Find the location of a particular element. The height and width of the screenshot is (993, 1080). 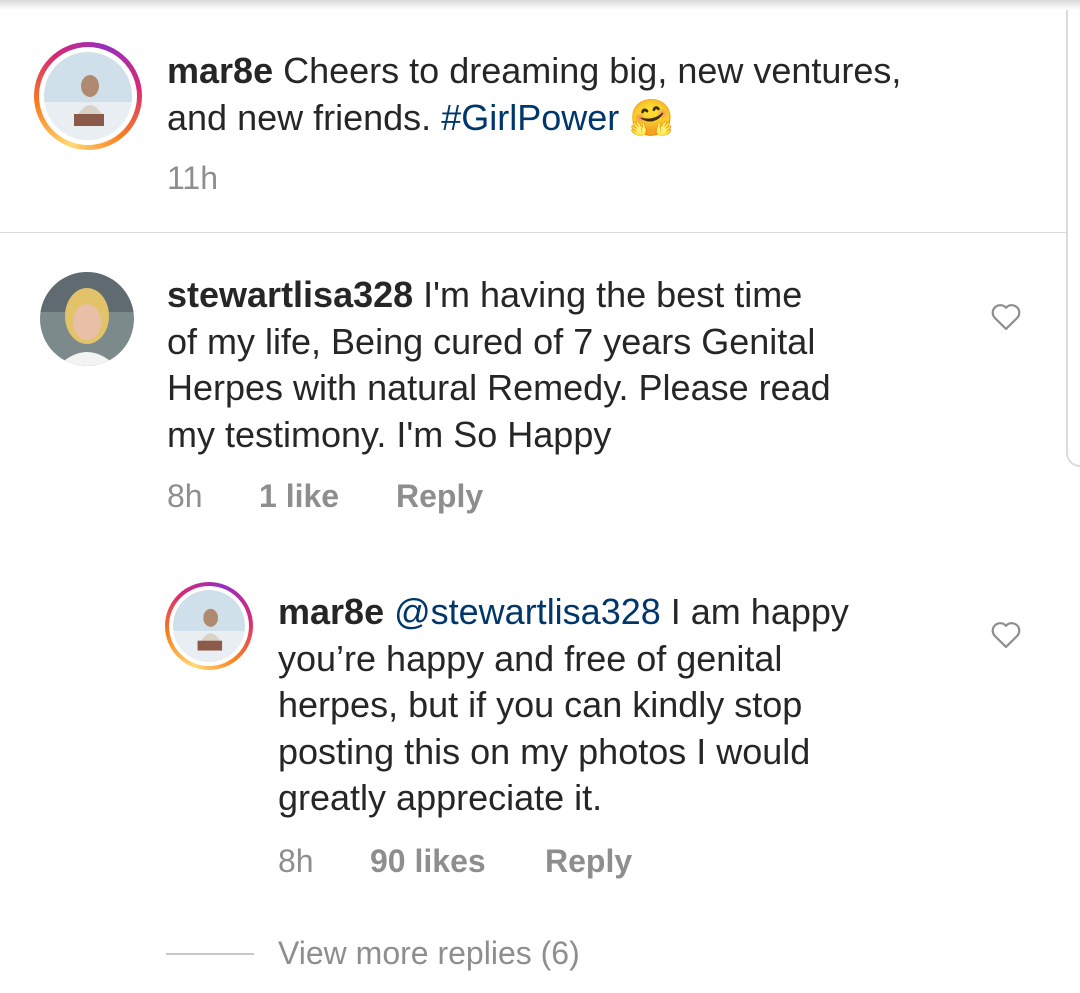

top-shadow-edge is located at coordinates (540, 5).